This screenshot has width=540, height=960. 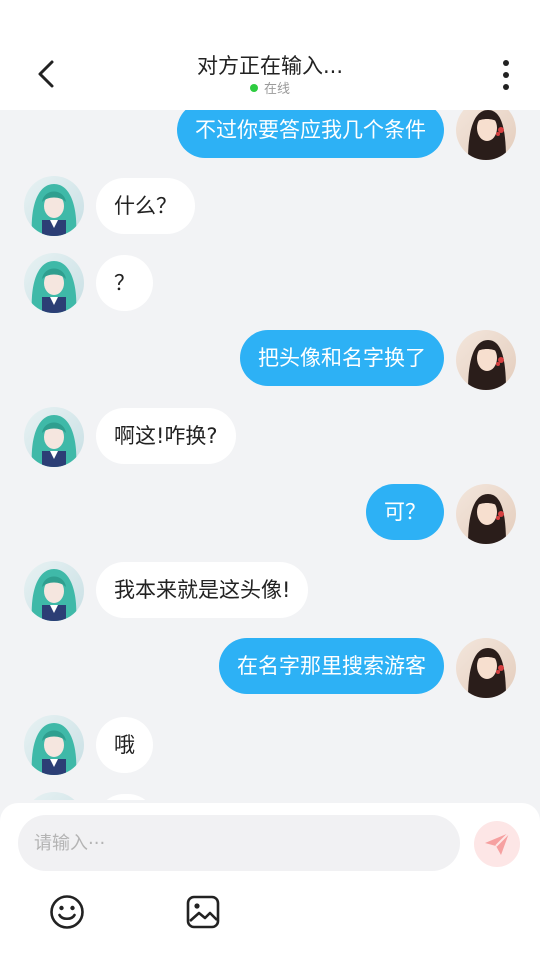 What do you see at coordinates (276, 89) in the screenshot?
I see `online-status-label: 在线` at bounding box center [276, 89].